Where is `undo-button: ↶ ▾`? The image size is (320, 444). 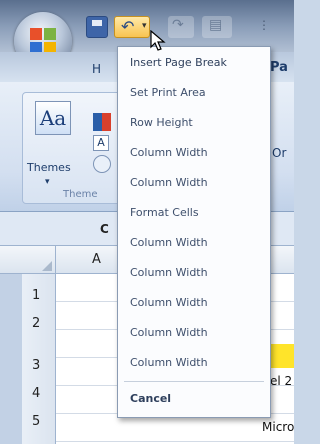
undo-button: ↶ ▾ is located at coordinates (132, 27).